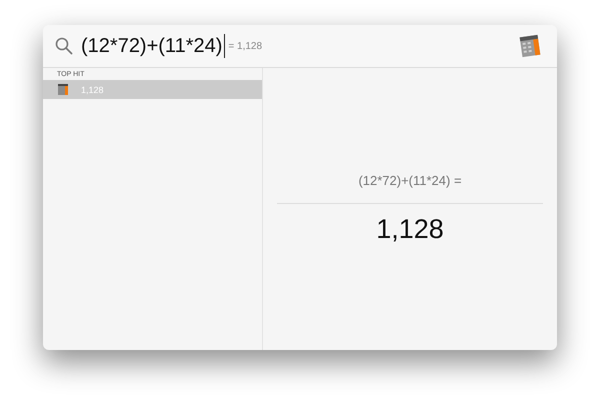  I want to click on expression-text: (12*72)+(11*24) =, so click(410, 180).